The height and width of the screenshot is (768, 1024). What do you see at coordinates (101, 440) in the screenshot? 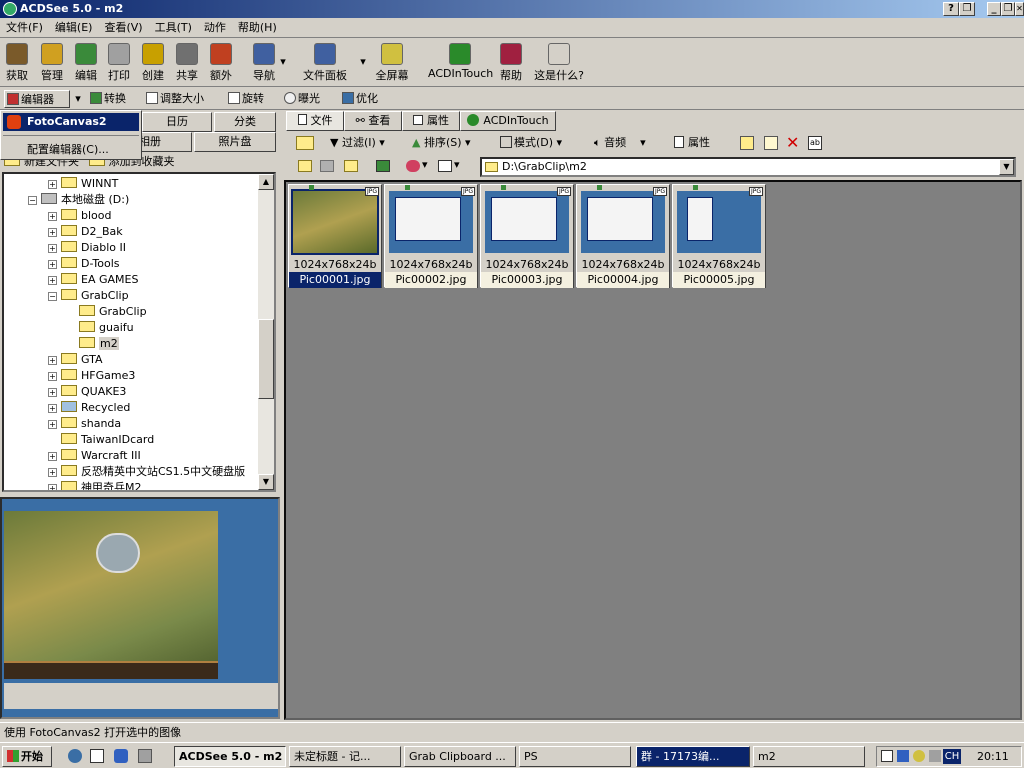
I see `tree-item: TaiwanIDcard` at bounding box center [101, 440].